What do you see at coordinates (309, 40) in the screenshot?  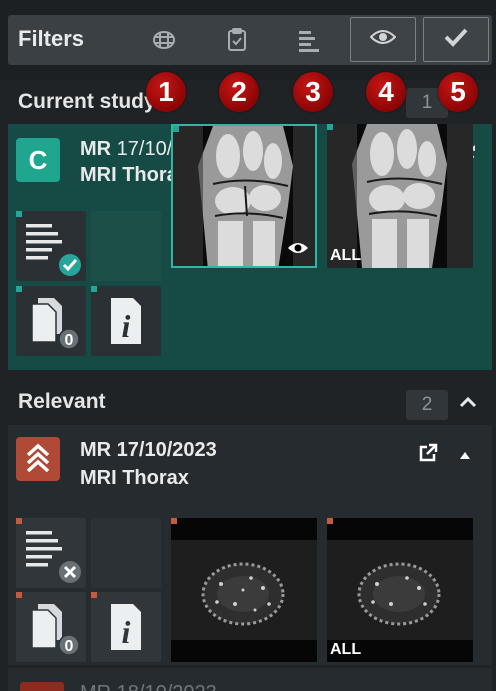 I see `align-left-icon` at bounding box center [309, 40].